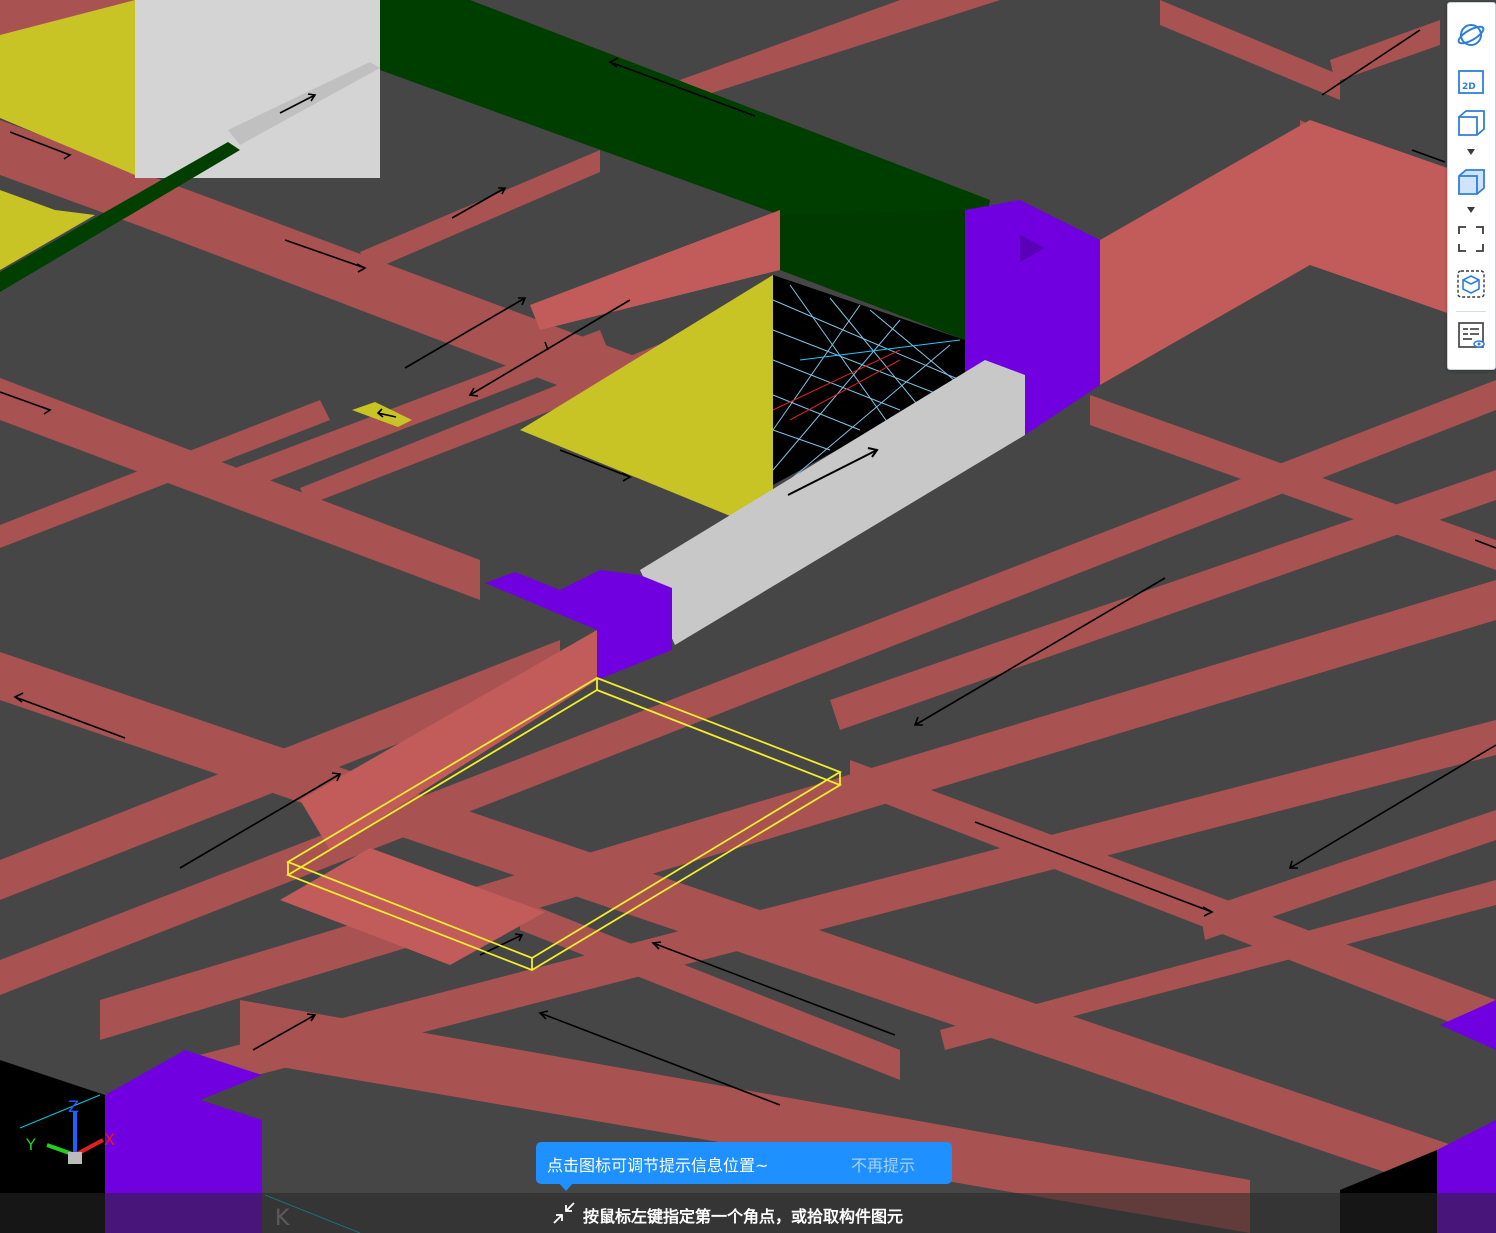 This screenshot has height=1233, width=1496. I want to click on tip-pointer, so click(566, 1186).